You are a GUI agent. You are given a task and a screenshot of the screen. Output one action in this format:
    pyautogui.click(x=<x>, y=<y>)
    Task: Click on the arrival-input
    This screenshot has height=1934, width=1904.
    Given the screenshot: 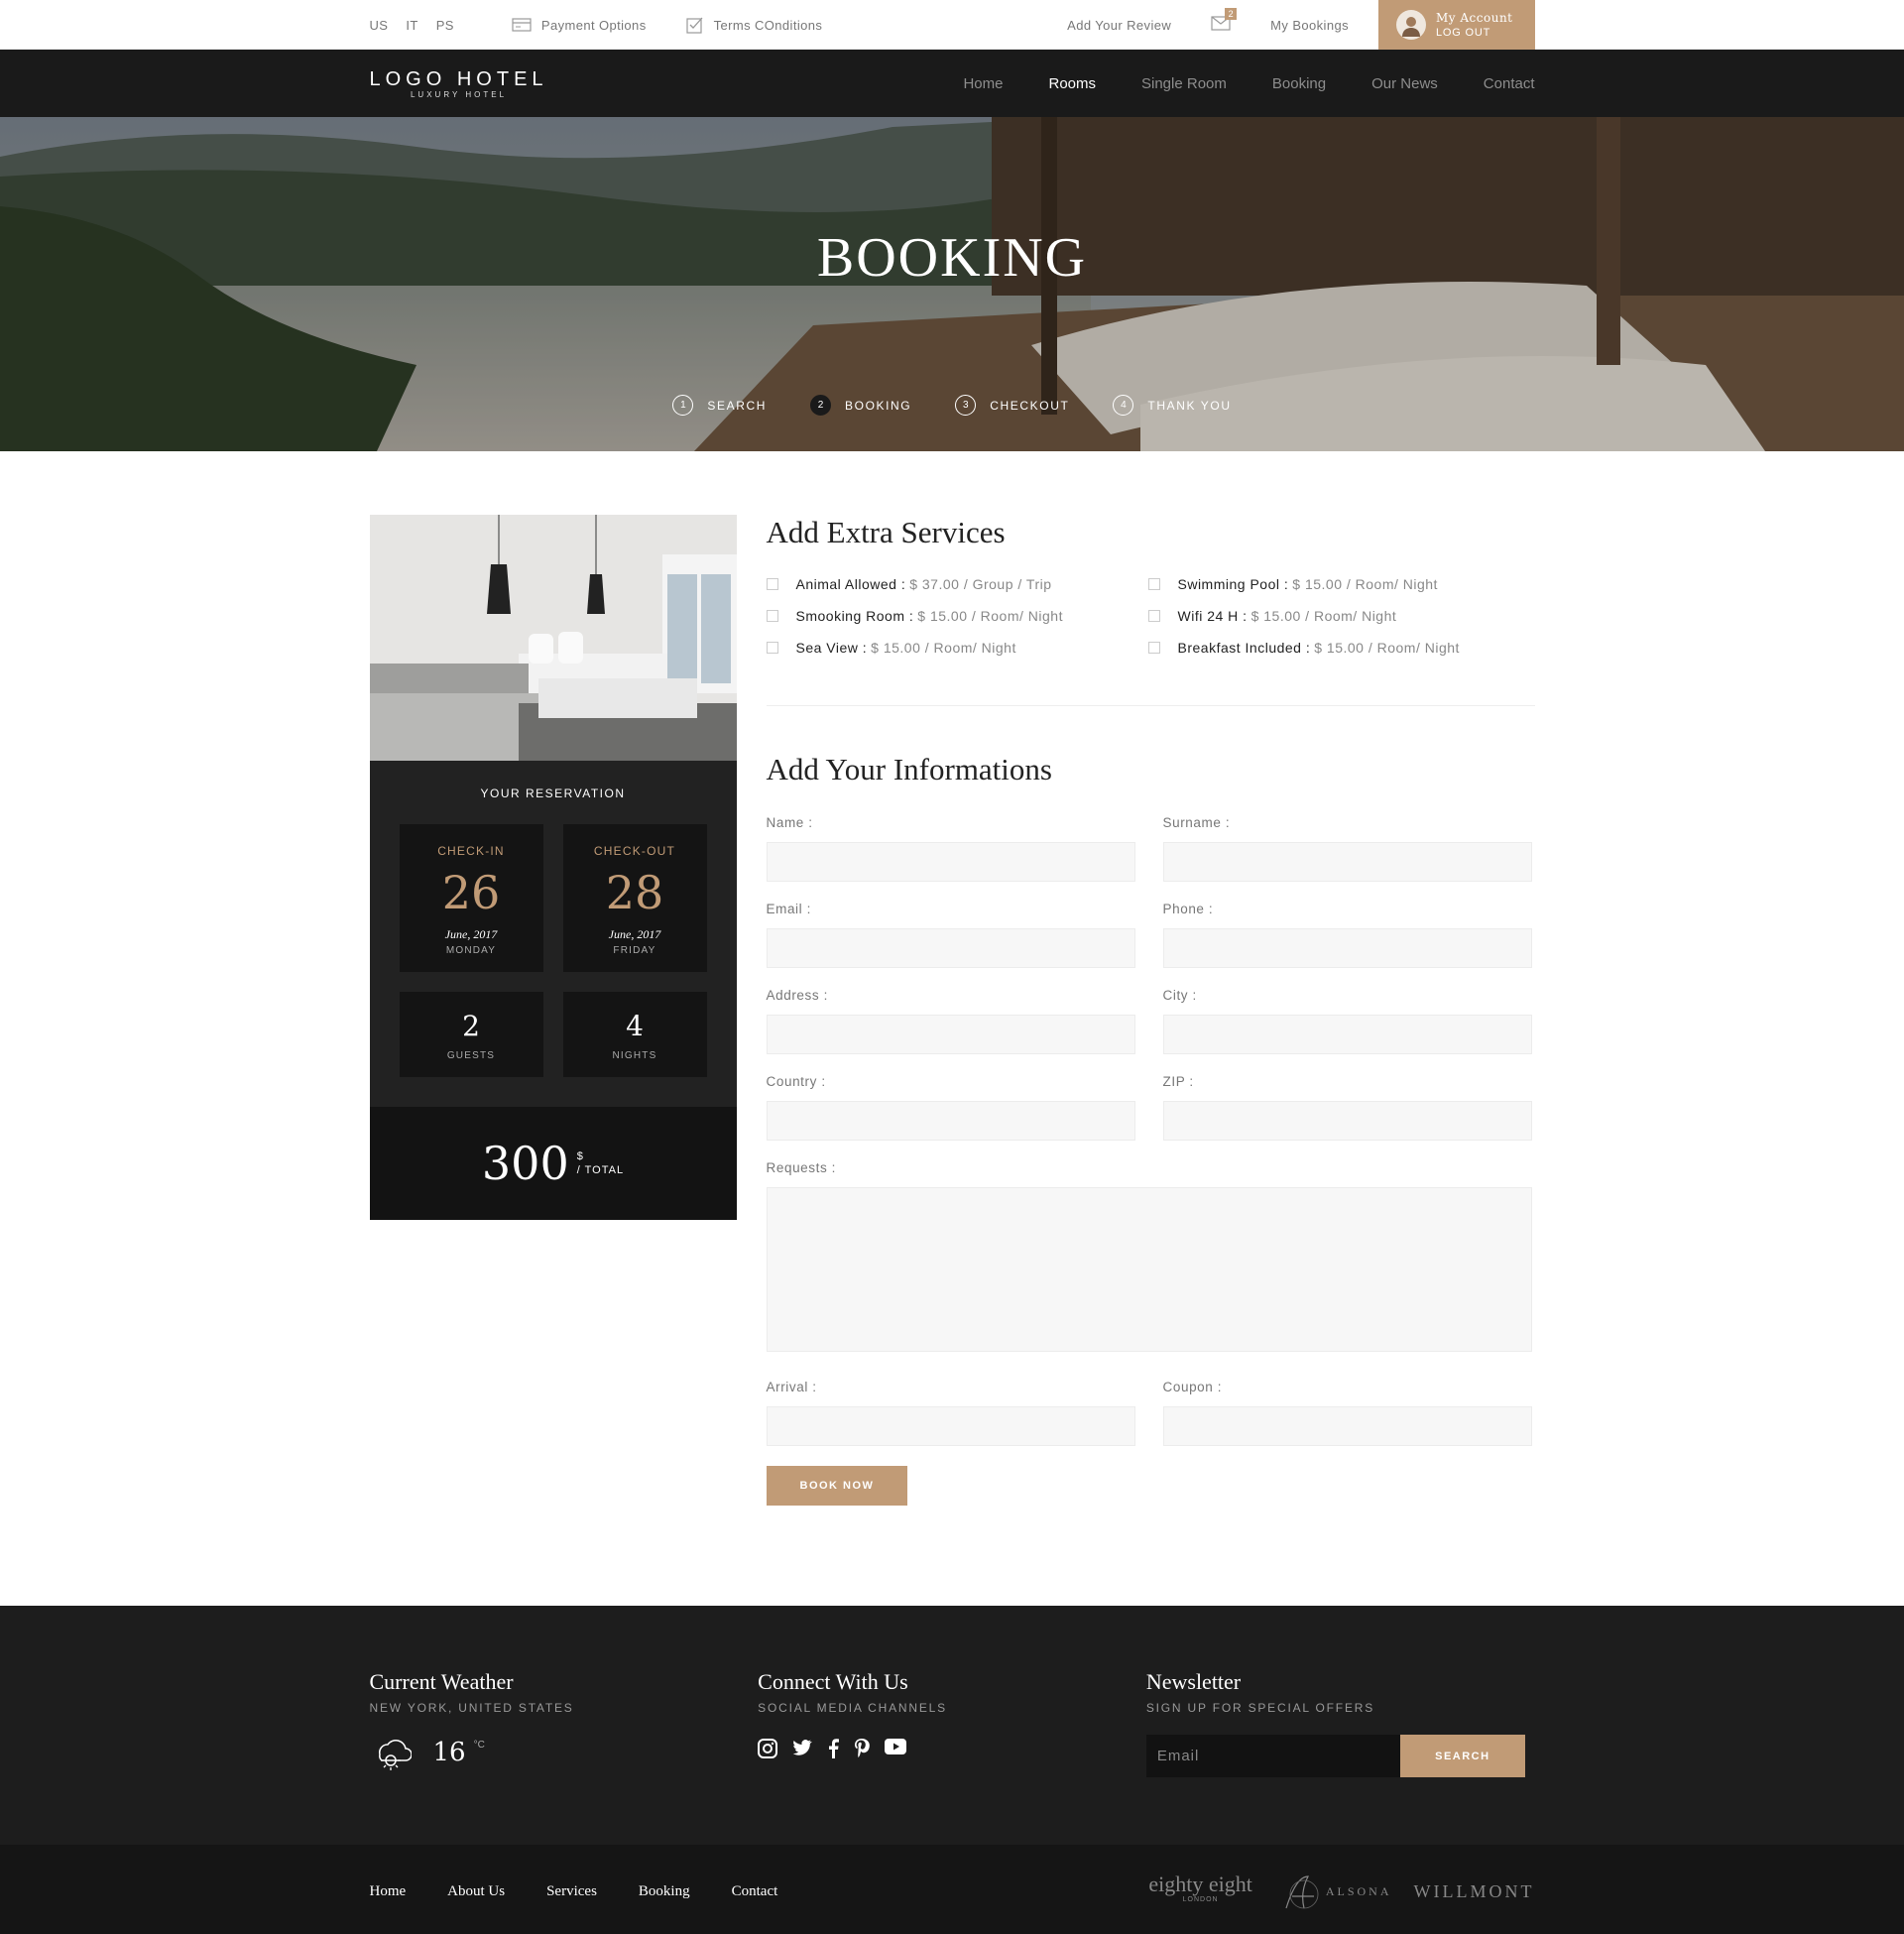 What is the action you would take?
    pyautogui.click(x=950, y=1426)
    